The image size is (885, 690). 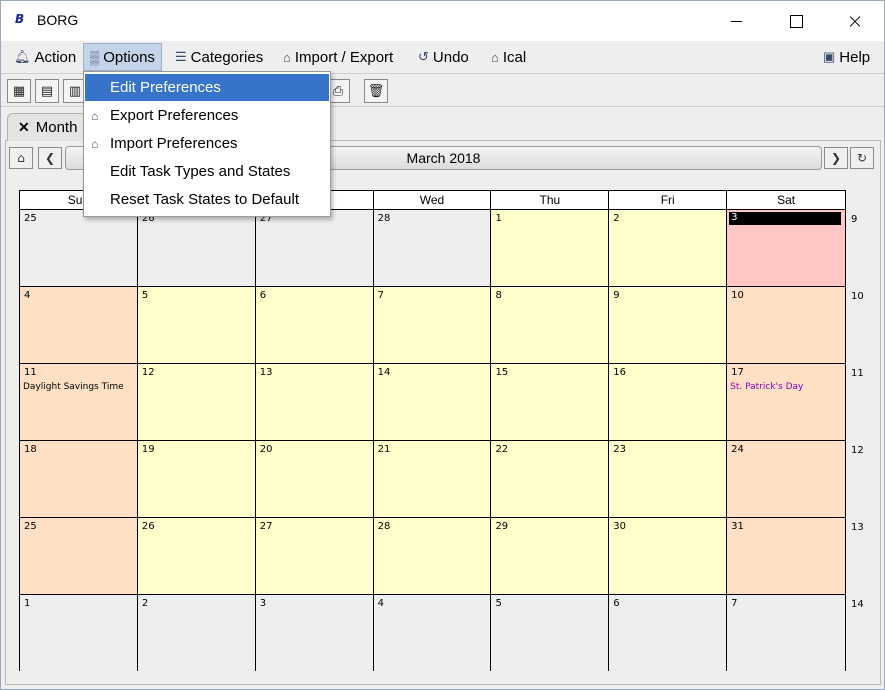 What do you see at coordinates (423, 56) in the screenshot?
I see `undo-icon: ↺` at bounding box center [423, 56].